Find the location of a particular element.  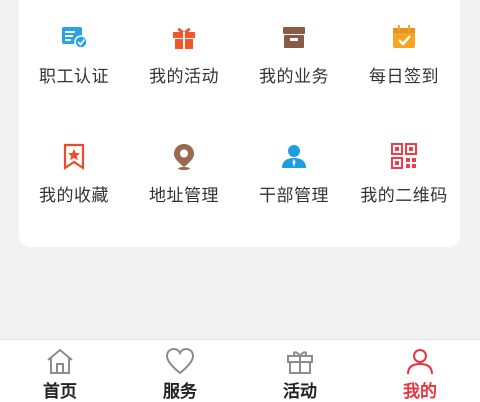

person-icon is located at coordinates (420, 362).